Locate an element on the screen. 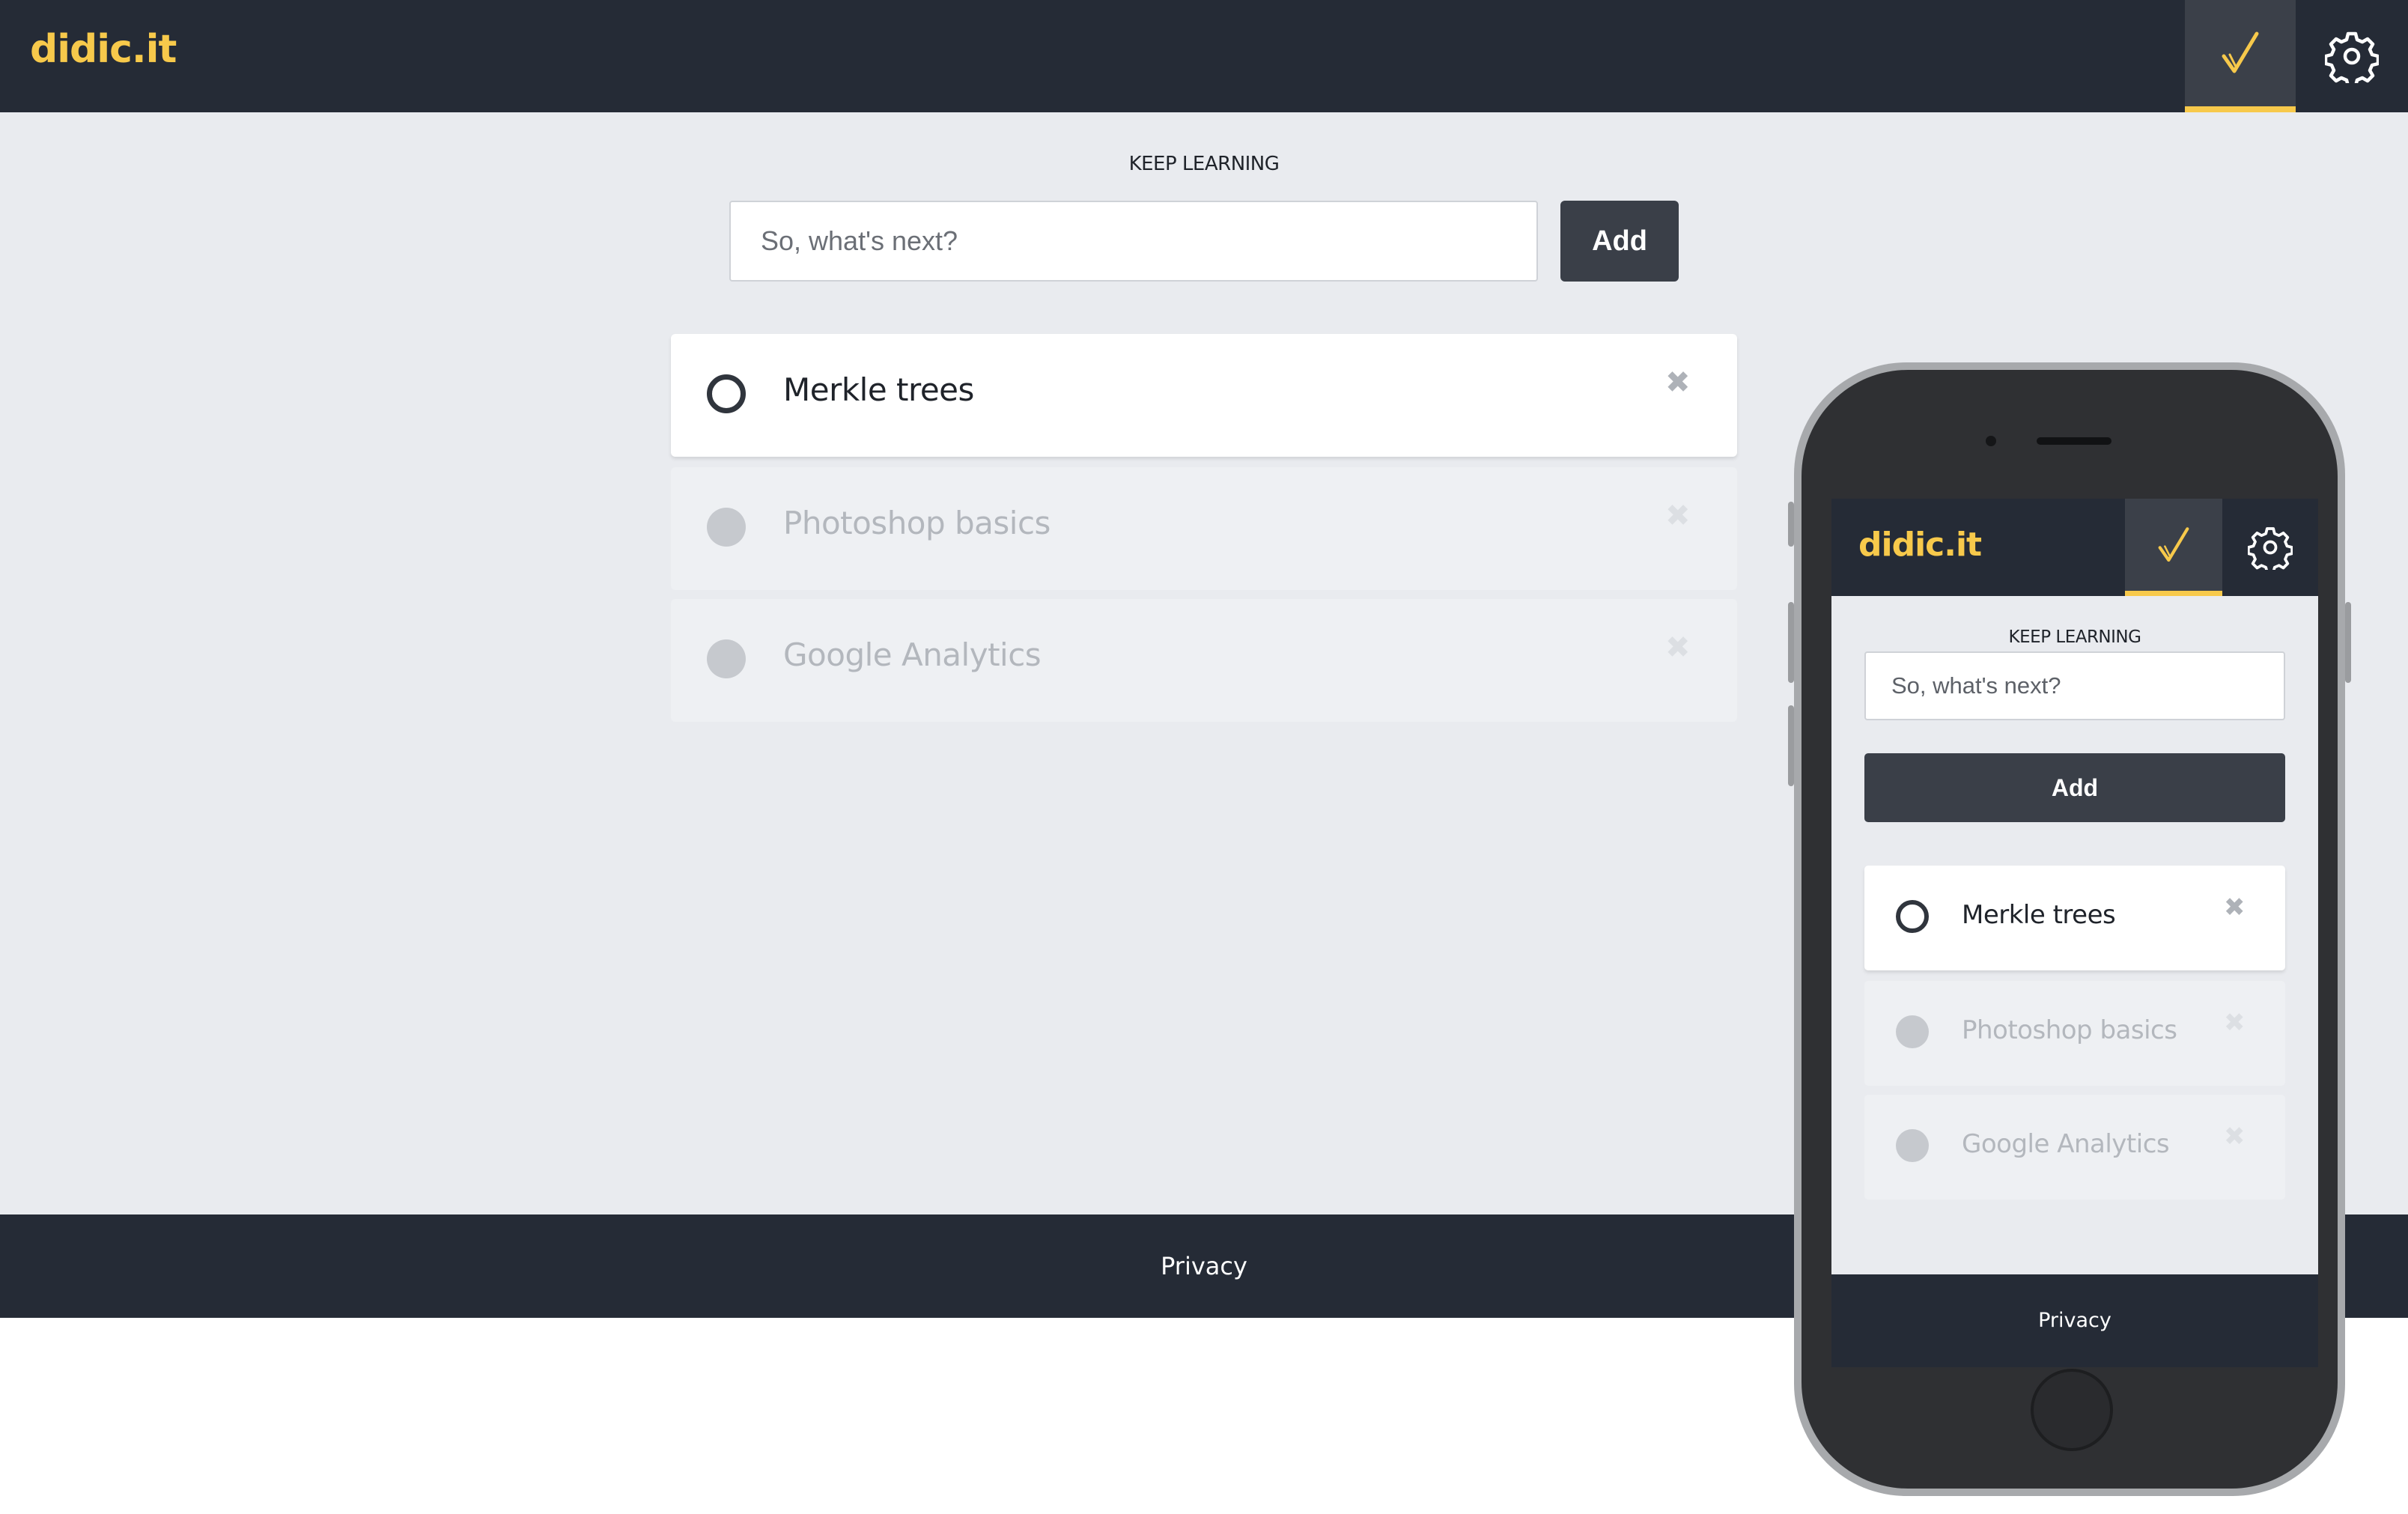 This screenshot has height=1514, width=2408. mobile-list-item: Merkle trees ✖ is located at coordinates (2074, 918).